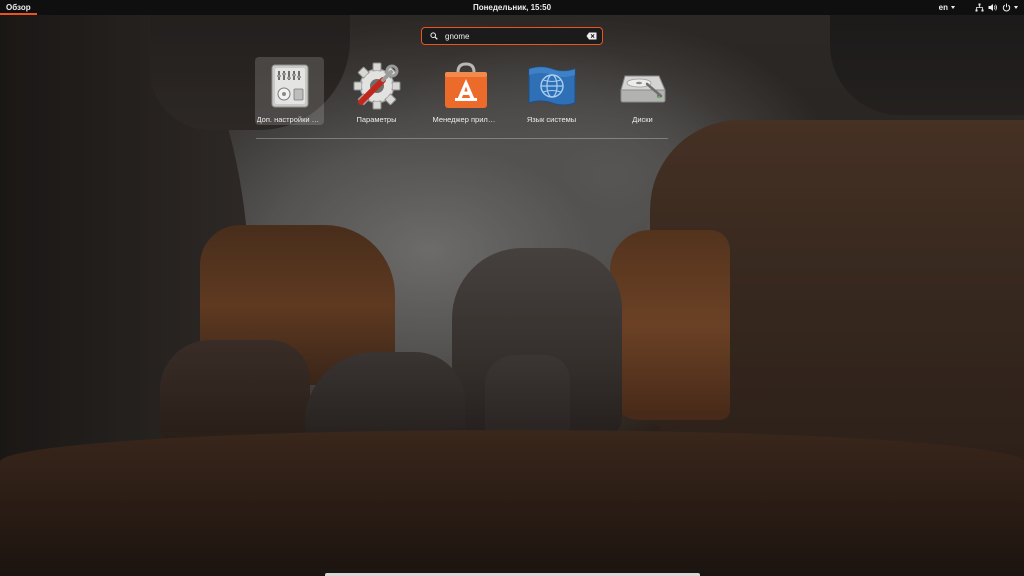 The image size is (1024, 576). I want to click on clock-label: Понедельник, 15:50, so click(512, 7).